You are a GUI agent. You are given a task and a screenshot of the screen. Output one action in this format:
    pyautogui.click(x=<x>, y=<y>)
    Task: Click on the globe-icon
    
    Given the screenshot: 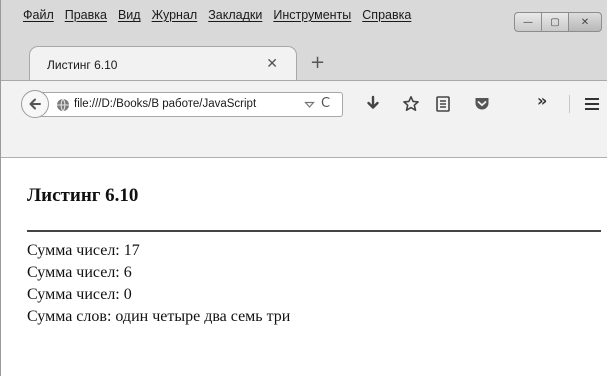 What is the action you would take?
    pyautogui.click(x=63, y=105)
    